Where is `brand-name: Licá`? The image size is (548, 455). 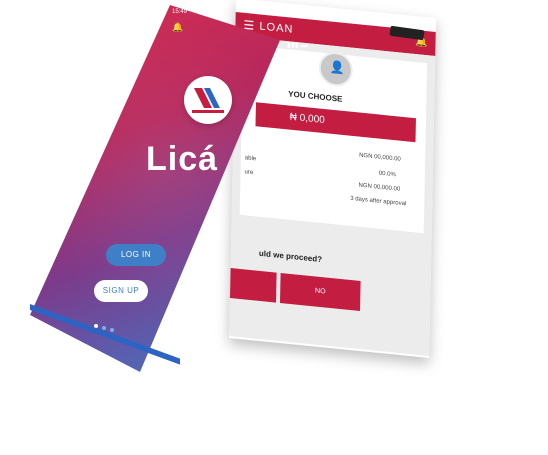
brand-name: Licá is located at coordinates (182, 159).